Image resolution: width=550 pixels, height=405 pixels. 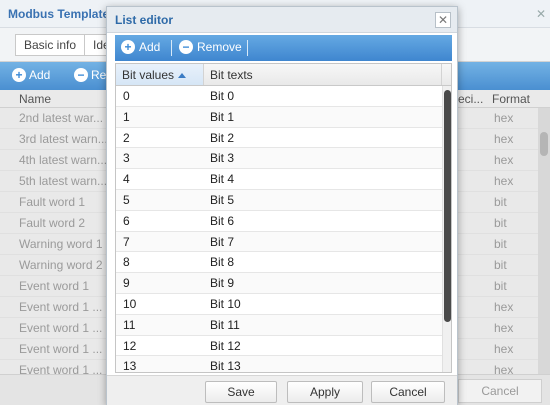 What do you see at coordinates (443, 20) in the screenshot?
I see `close-icon: ✕` at bounding box center [443, 20].